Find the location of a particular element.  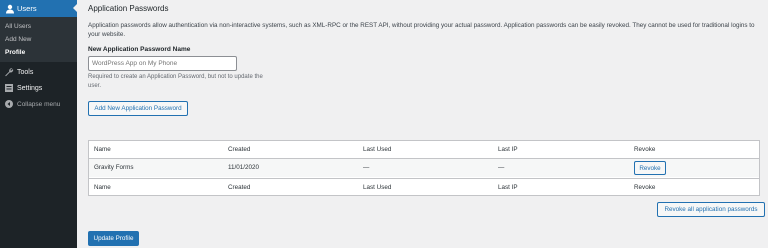

update-profile-button: Update Profile is located at coordinates (113, 238).